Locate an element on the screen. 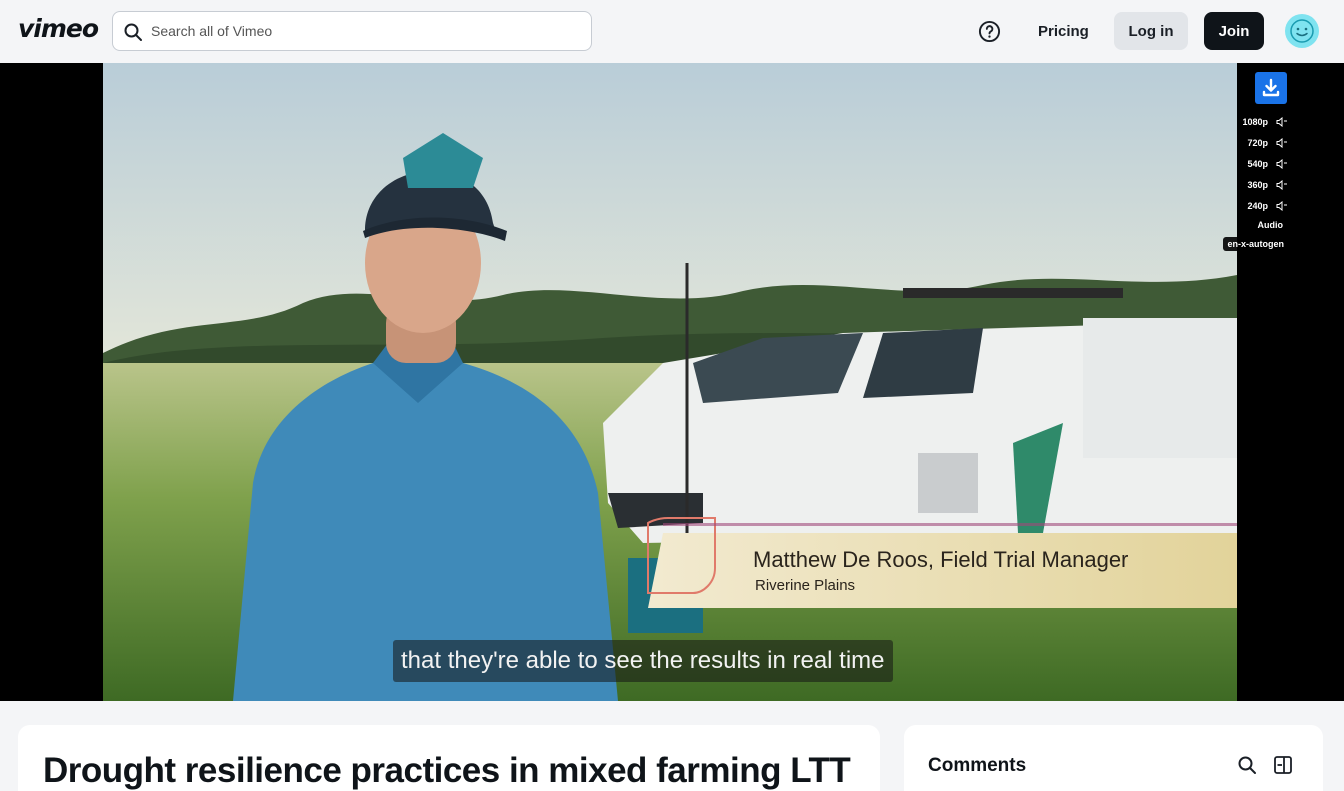 The height and width of the screenshot is (791, 1344). quality-label: 720p is located at coordinates (1257, 142).